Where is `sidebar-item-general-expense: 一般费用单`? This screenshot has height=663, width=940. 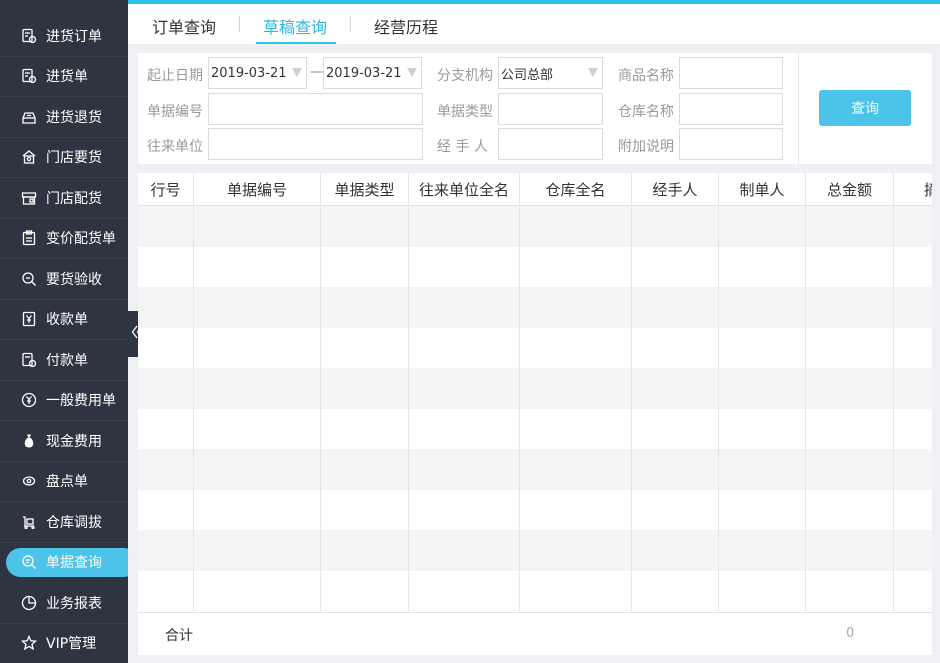 sidebar-item-general-expense: 一般费用单 is located at coordinates (64, 401).